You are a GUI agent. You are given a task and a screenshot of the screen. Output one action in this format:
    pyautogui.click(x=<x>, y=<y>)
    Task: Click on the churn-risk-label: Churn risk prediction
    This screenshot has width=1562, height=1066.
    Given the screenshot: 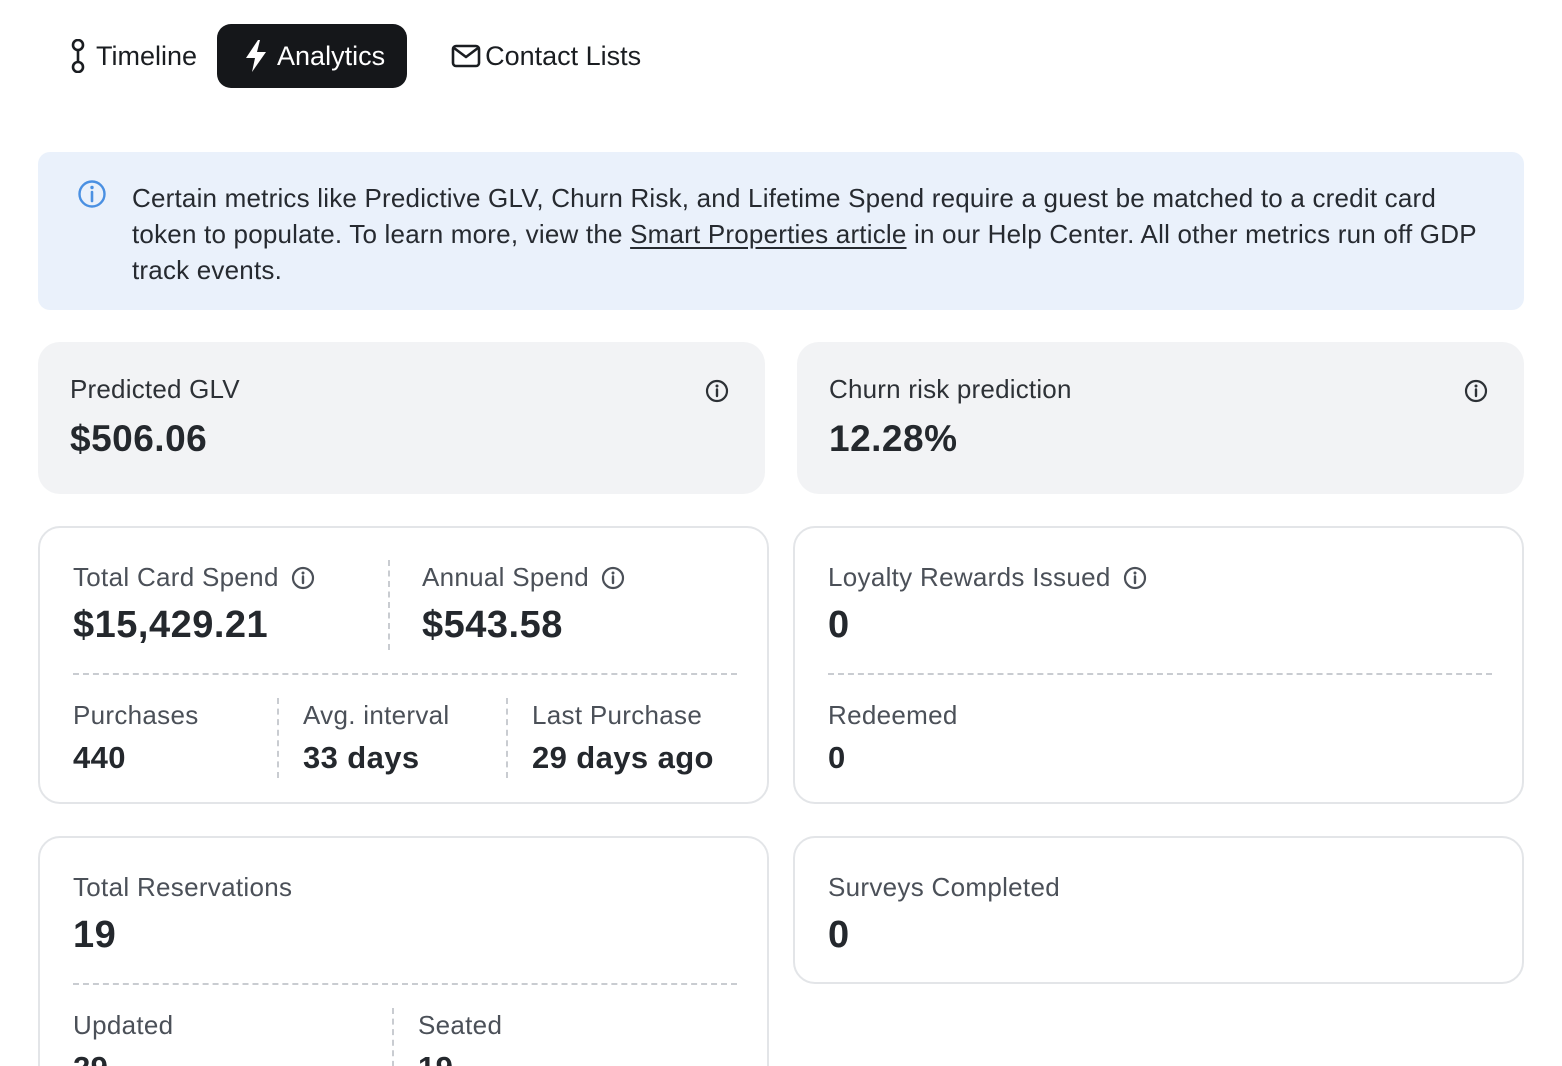 What is the action you would take?
    pyautogui.click(x=950, y=389)
    